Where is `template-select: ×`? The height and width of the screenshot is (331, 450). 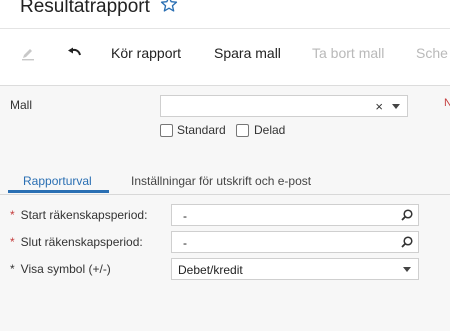
template-select: × is located at coordinates (284, 106).